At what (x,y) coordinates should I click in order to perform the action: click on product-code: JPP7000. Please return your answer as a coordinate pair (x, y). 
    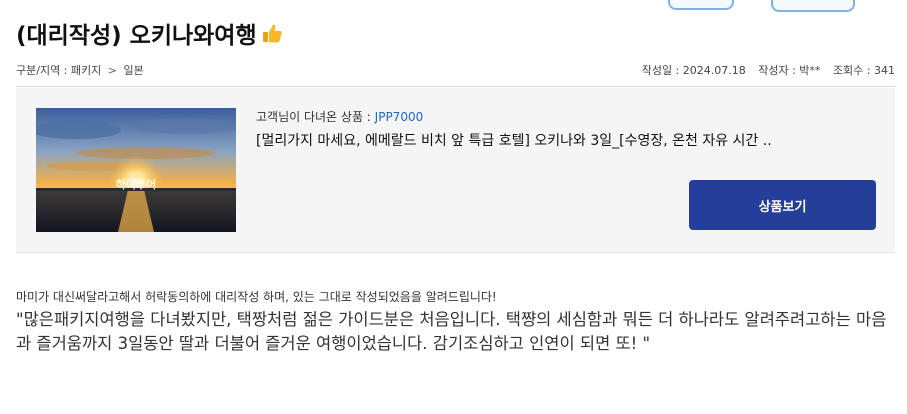
    Looking at the image, I should click on (399, 117).